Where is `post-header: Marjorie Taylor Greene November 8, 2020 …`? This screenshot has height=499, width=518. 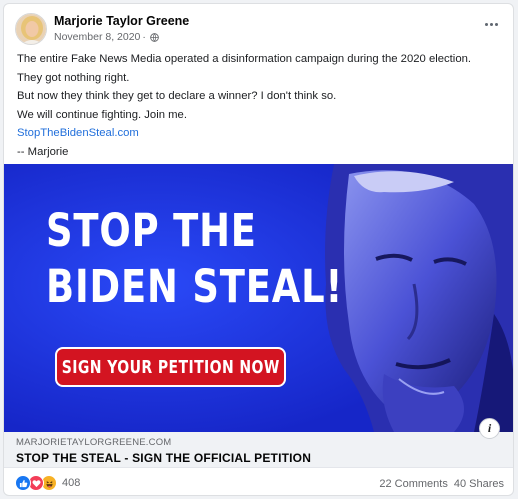
post-header: Marjorie Taylor Greene November 8, 2020 … is located at coordinates (259, 31).